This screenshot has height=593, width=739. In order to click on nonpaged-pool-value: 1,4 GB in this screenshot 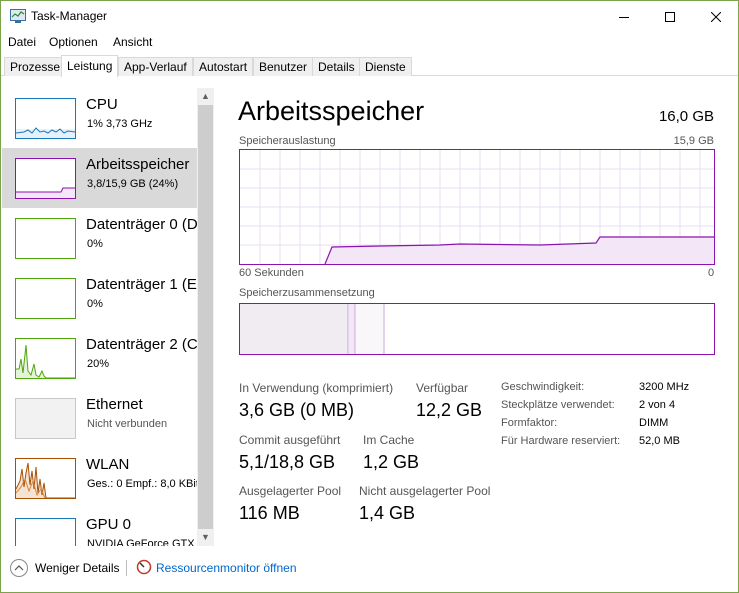, I will do `click(387, 513)`.